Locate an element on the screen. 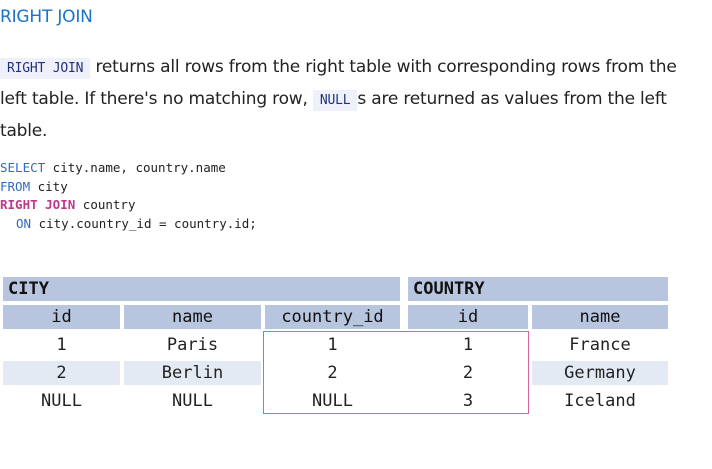 The height and width of the screenshot is (469, 712). table-cell: 2 is located at coordinates (61, 373).